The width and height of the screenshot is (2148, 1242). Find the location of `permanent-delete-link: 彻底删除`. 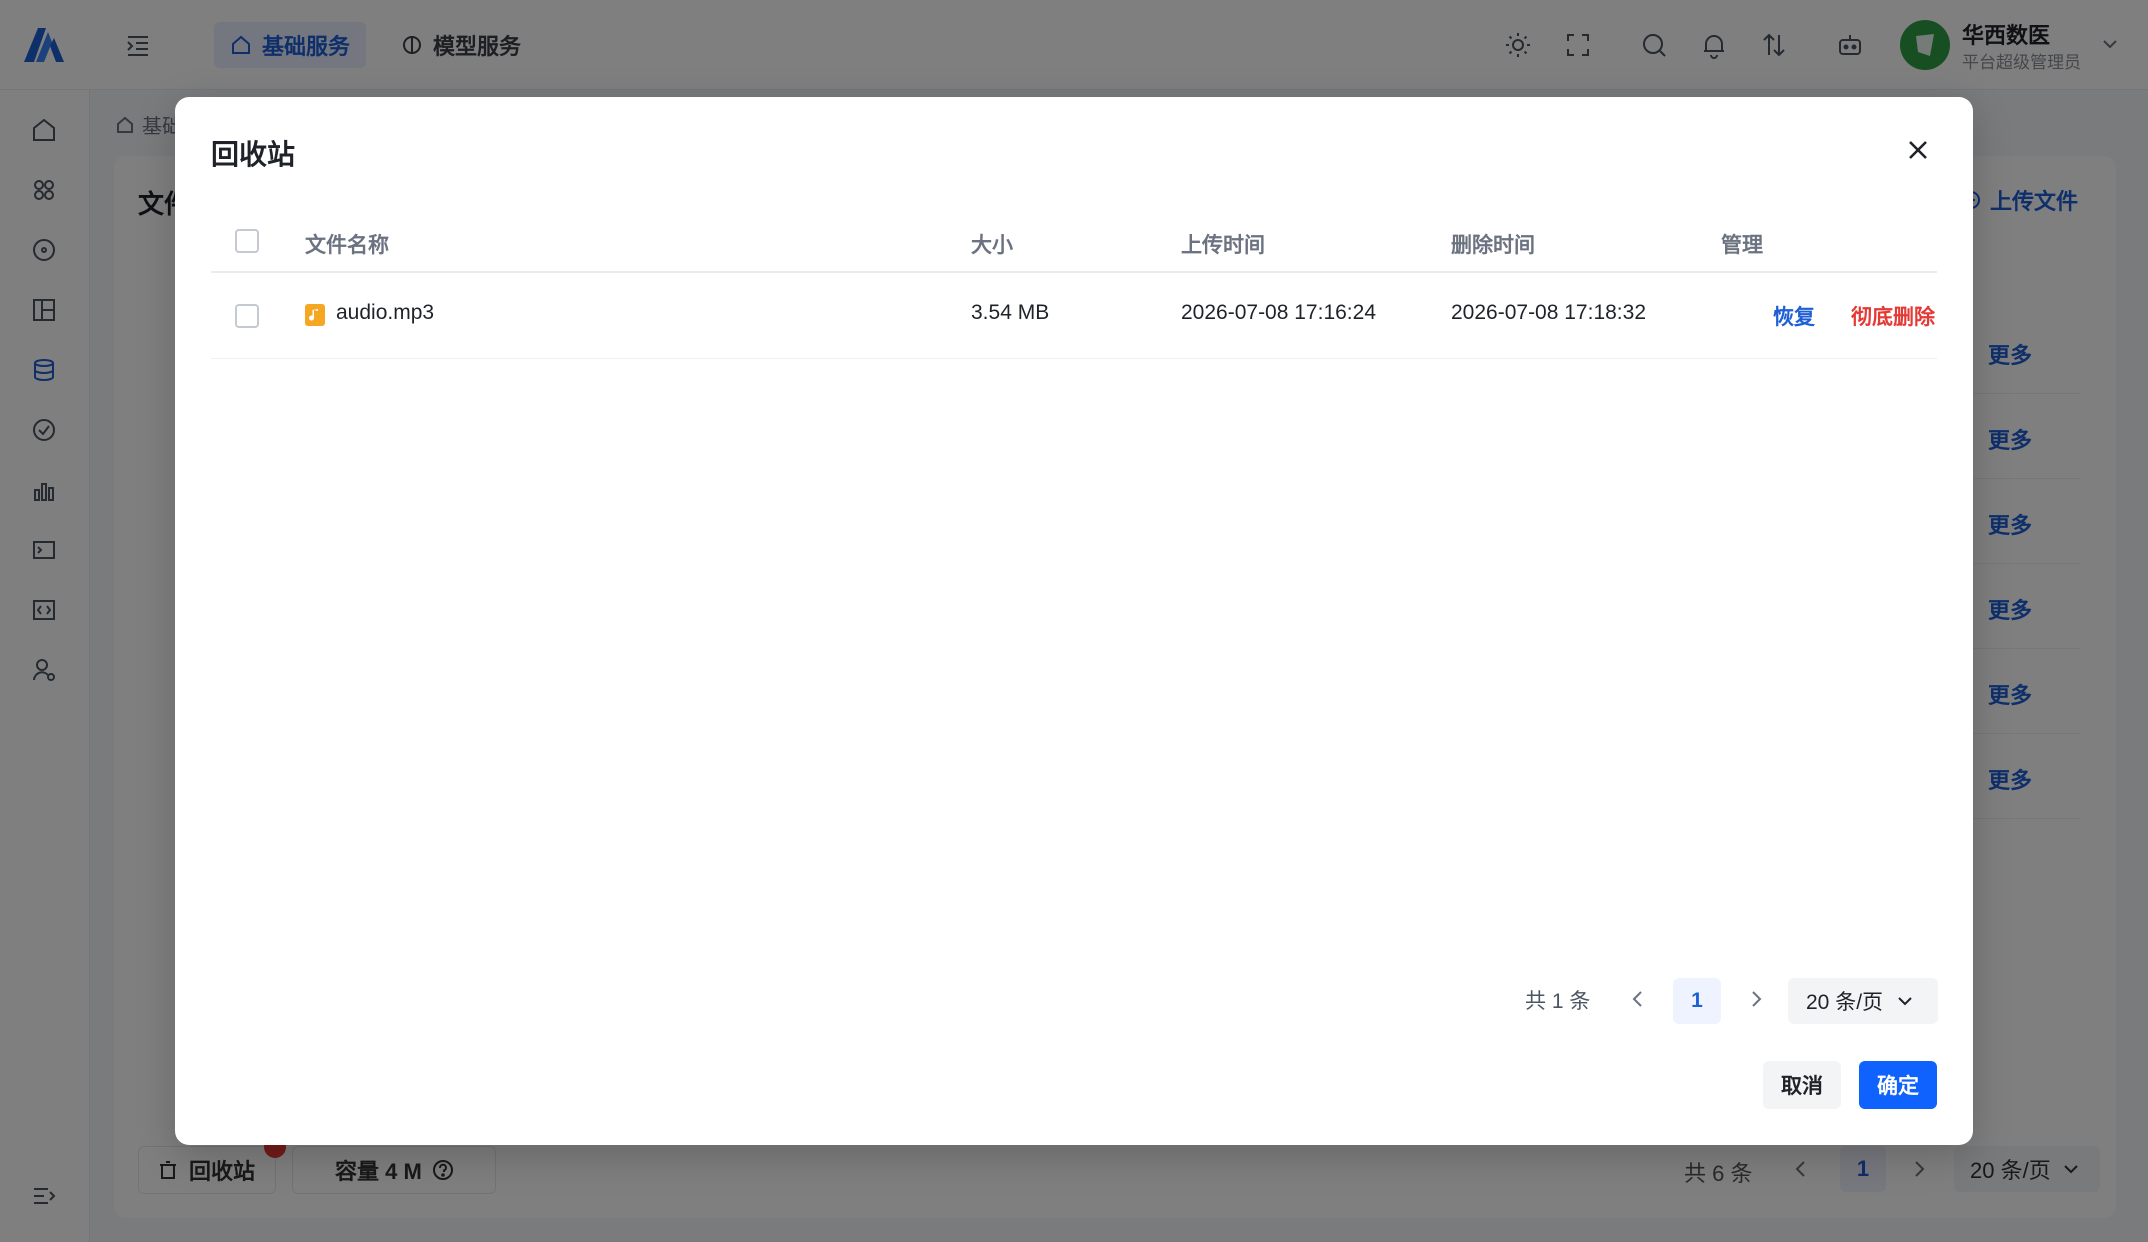

permanent-delete-link: 彻底删除 is located at coordinates (1893, 316).